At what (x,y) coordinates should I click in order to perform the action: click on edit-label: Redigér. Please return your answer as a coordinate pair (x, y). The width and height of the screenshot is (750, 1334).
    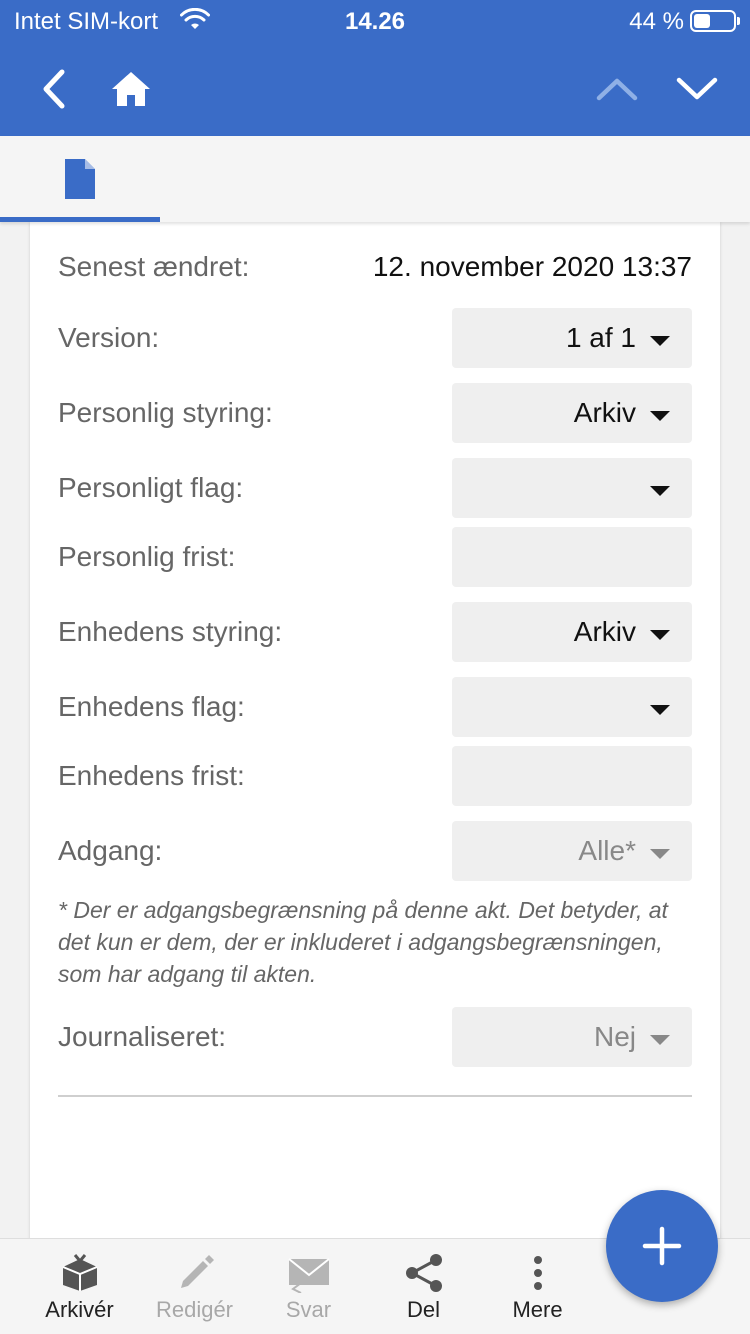
    Looking at the image, I should click on (194, 1309).